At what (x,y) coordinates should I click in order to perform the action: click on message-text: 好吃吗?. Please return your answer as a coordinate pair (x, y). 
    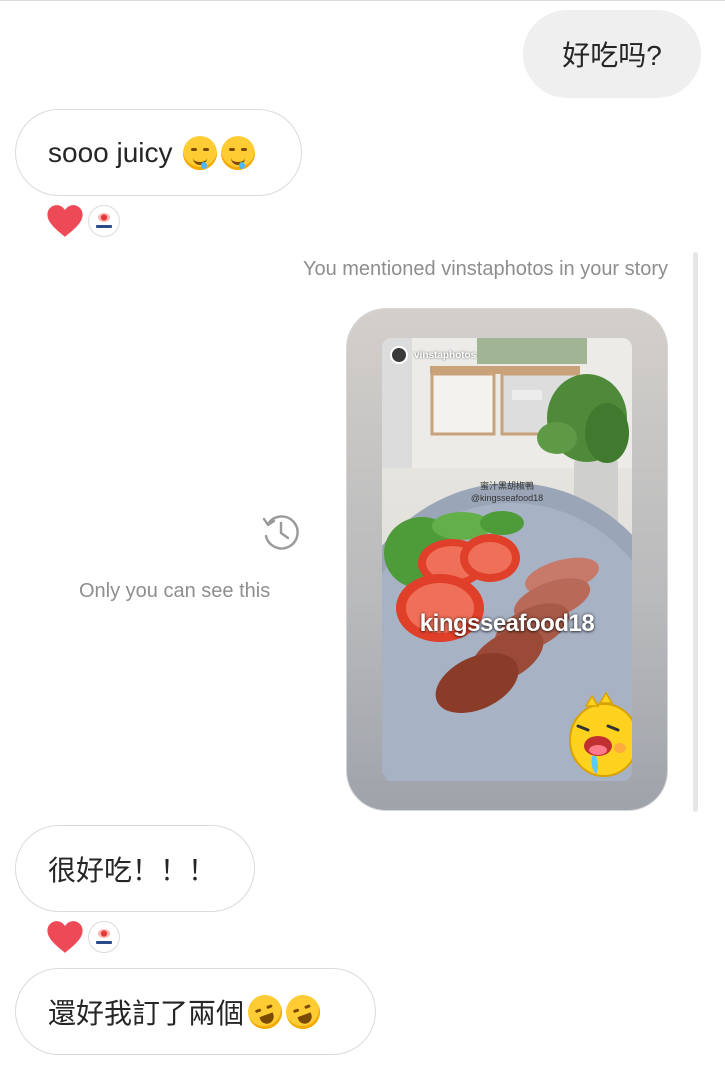
    Looking at the image, I should click on (612, 55).